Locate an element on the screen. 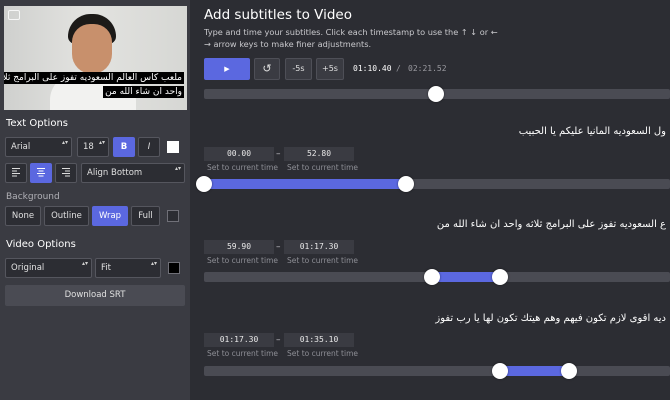 Image resolution: width=670 pixels, height=400 pixels. align-right-icon is located at coordinates (66, 172).